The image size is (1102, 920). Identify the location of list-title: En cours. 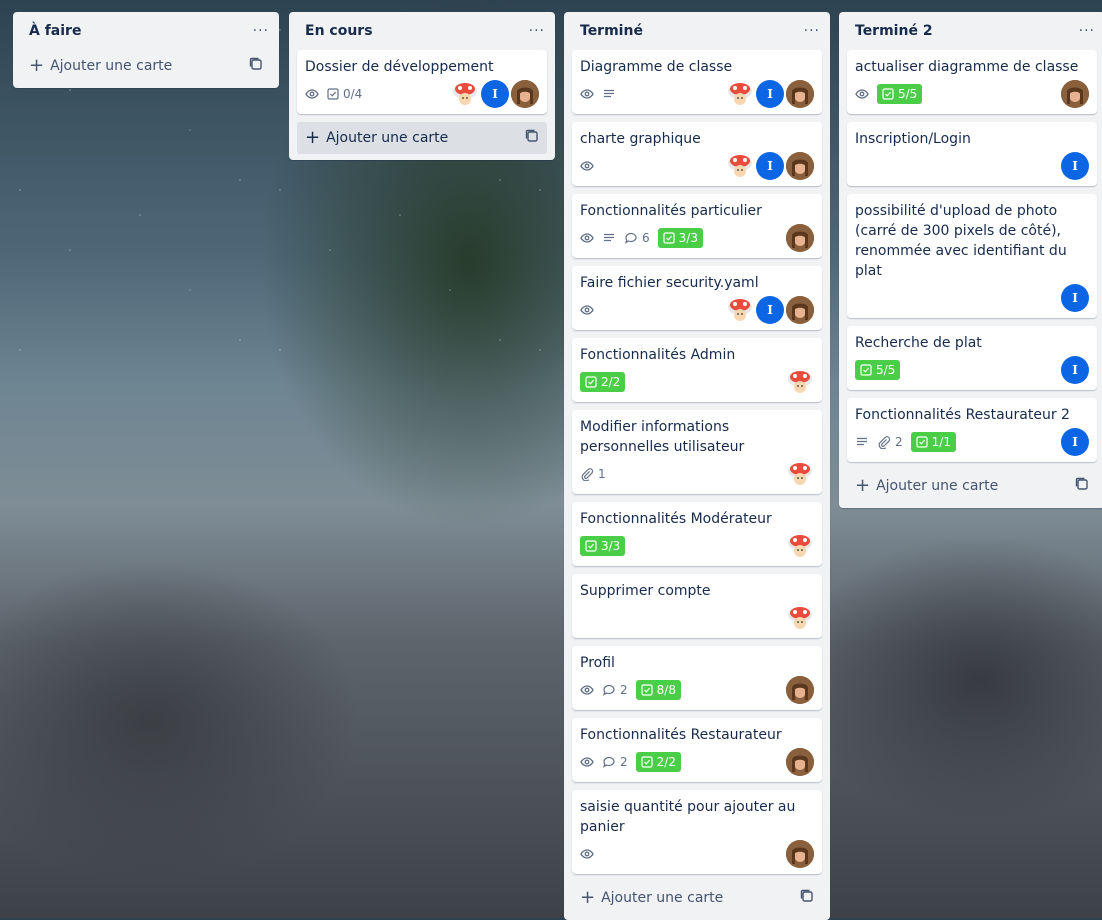
(339, 31).